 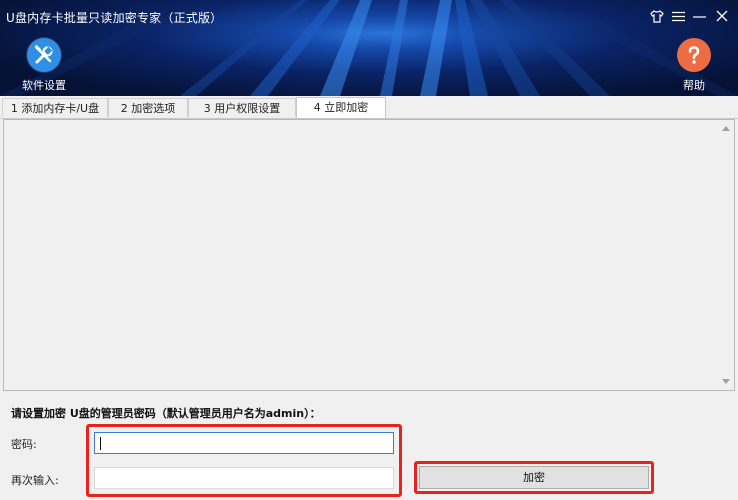 I want to click on password-label: 密码:, so click(x=24, y=444).